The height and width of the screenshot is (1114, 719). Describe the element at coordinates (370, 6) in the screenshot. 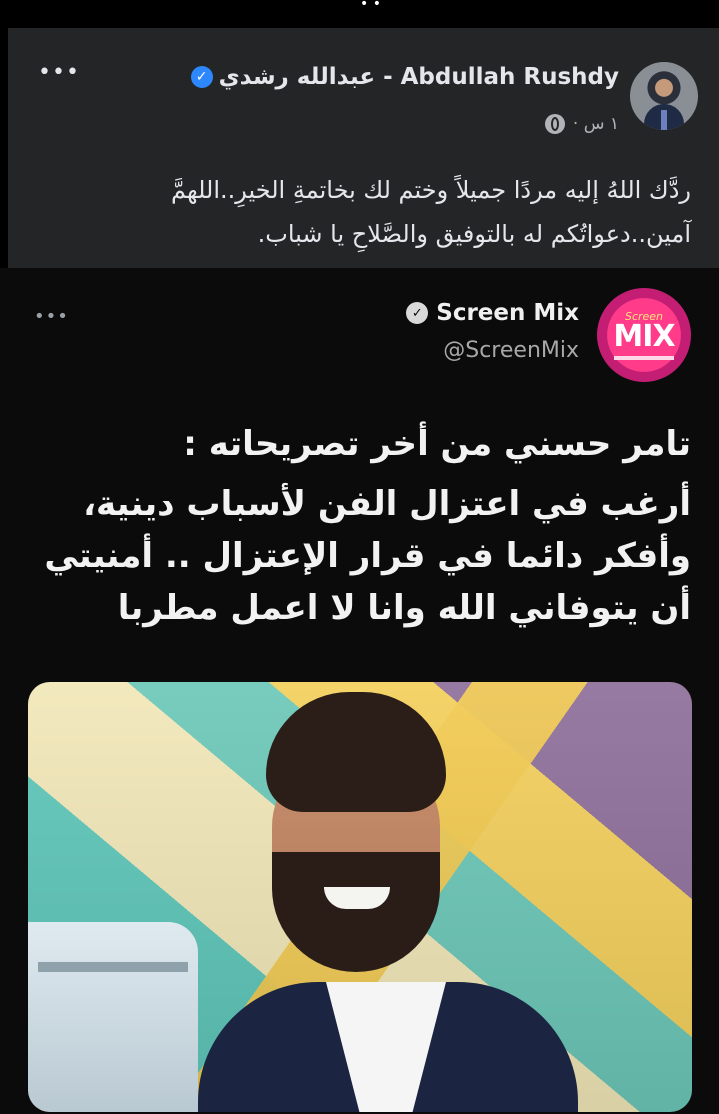

I see `top-sliver-glyph: • •` at that location.